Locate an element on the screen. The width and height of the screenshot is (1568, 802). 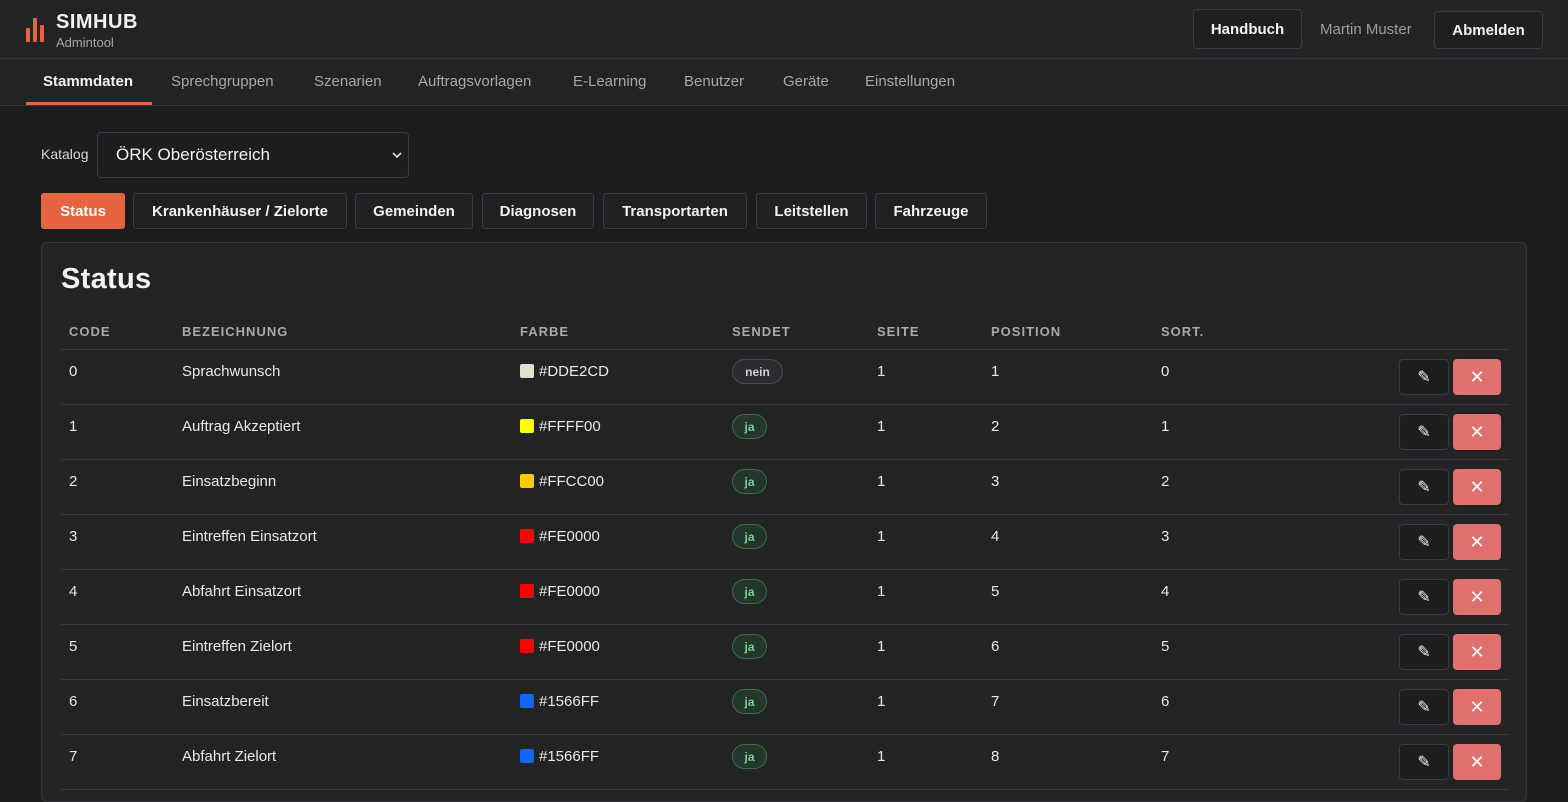
cell-position: 6 is located at coordinates (995, 646).